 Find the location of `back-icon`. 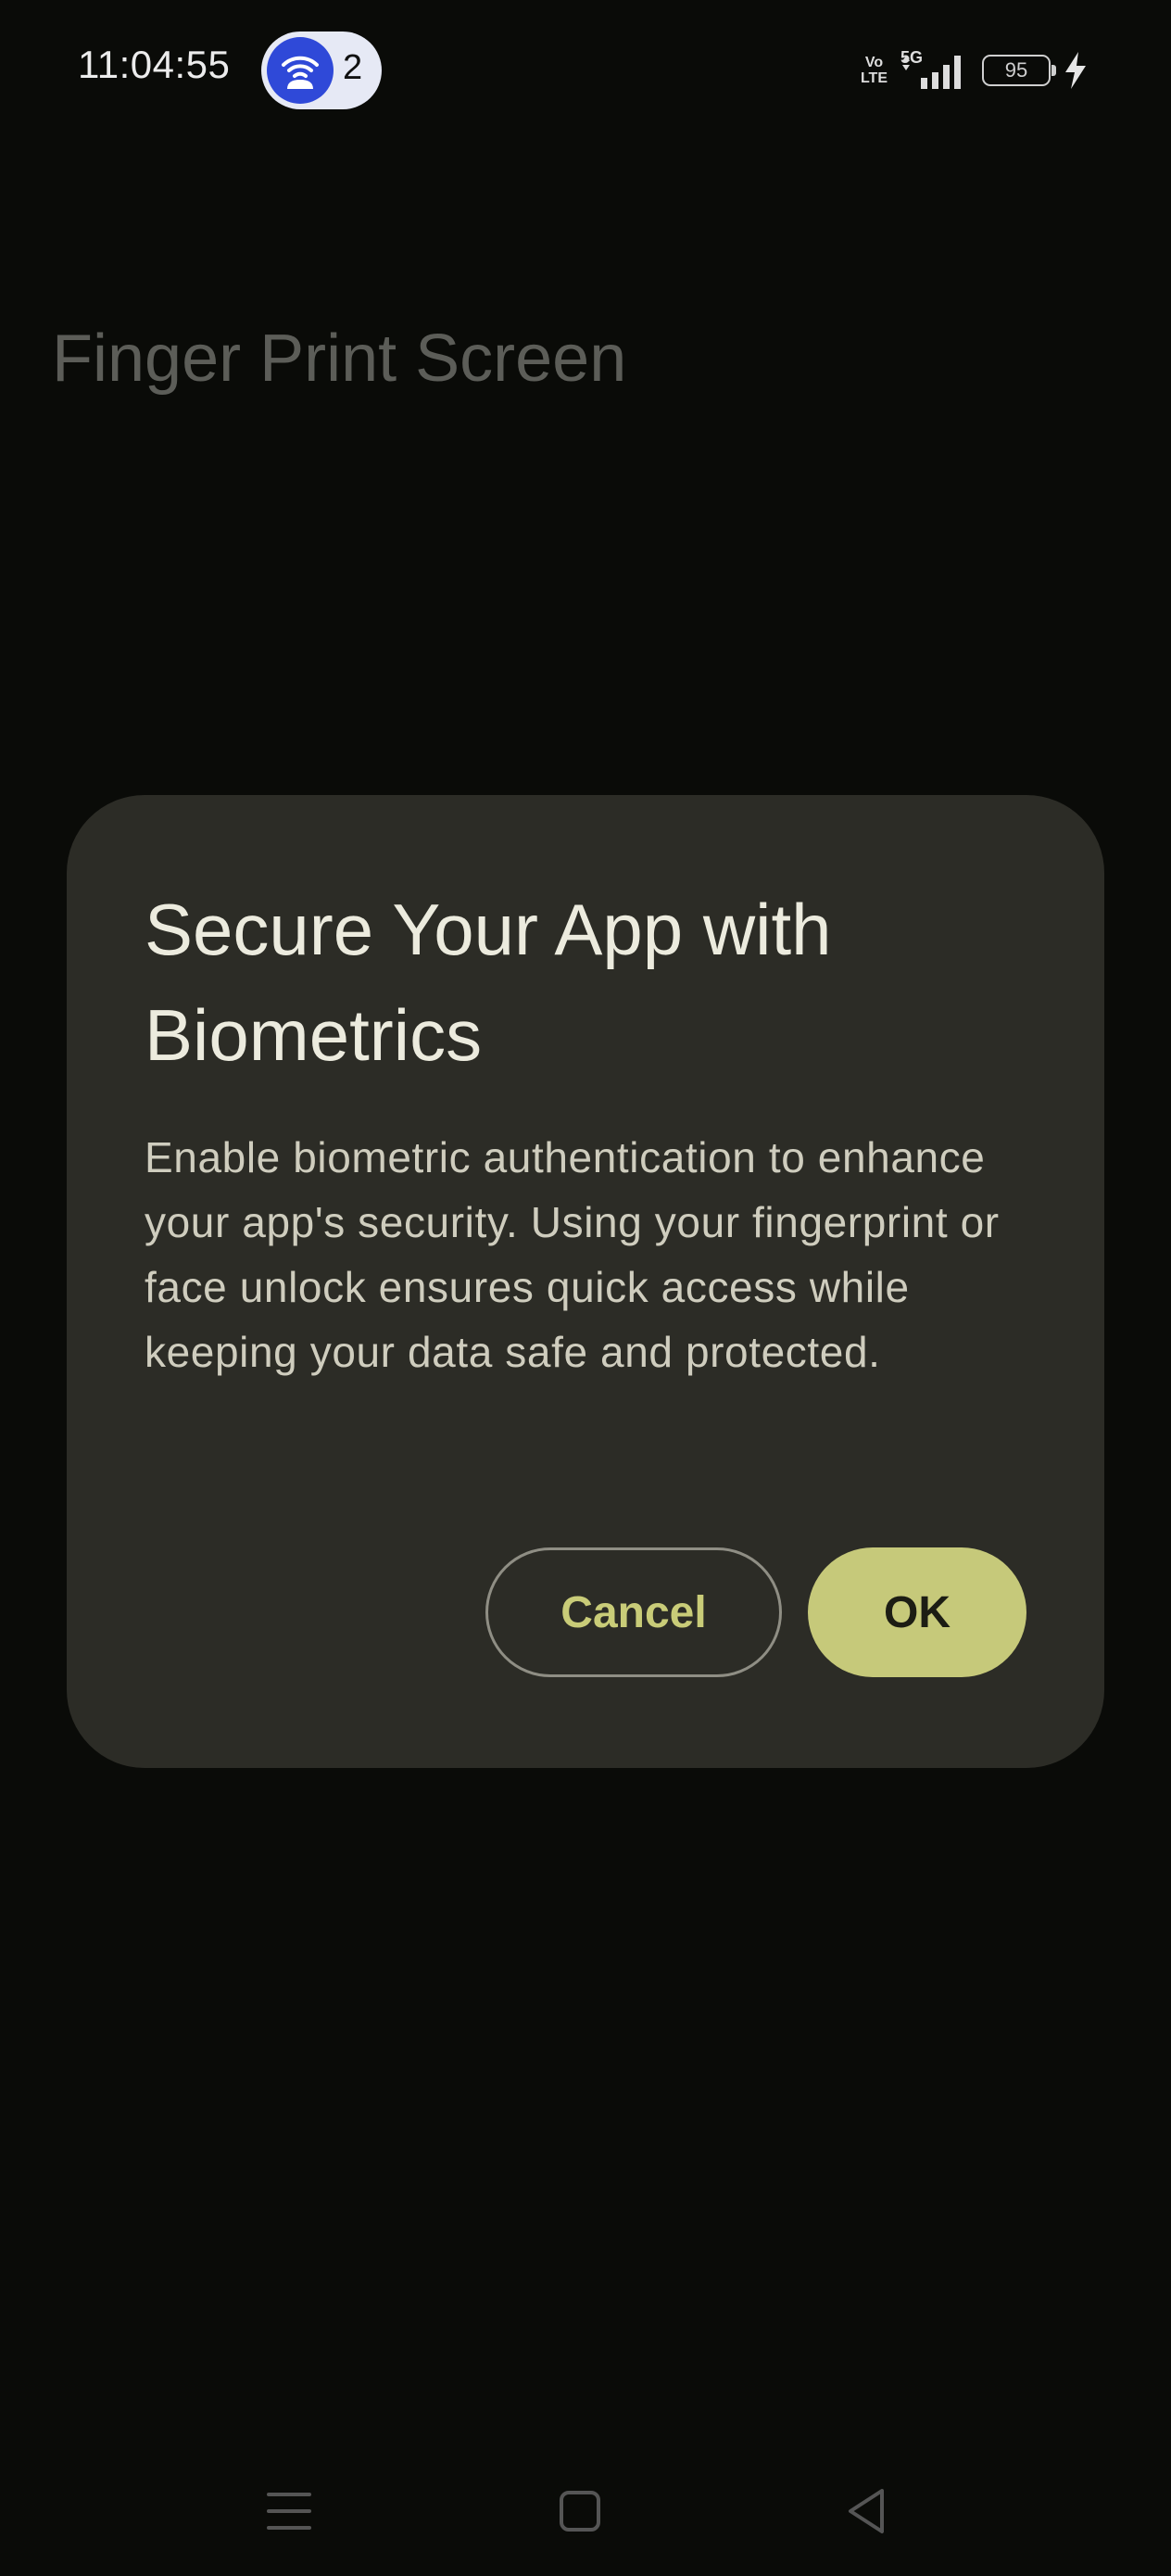

back-icon is located at coordinates (867, 2511).